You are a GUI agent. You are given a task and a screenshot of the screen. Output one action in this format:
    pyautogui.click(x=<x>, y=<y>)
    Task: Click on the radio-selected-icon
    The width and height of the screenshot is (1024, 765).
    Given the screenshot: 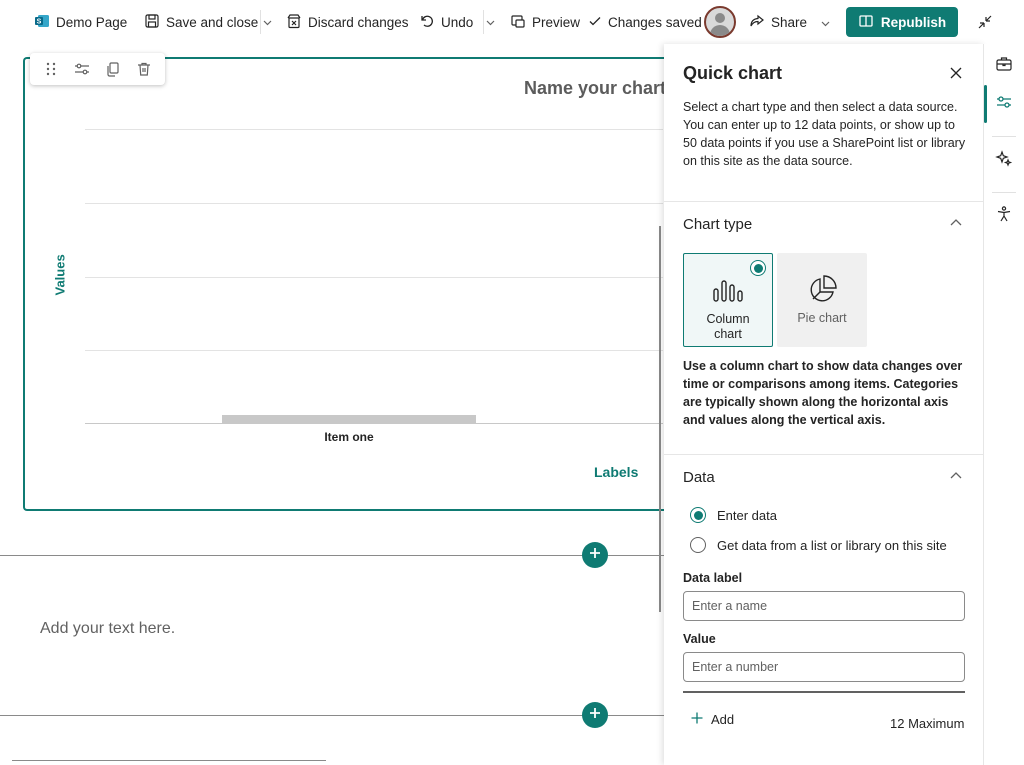 What is the action you would take?
    pyautogui.click(x=698, y=515)
    